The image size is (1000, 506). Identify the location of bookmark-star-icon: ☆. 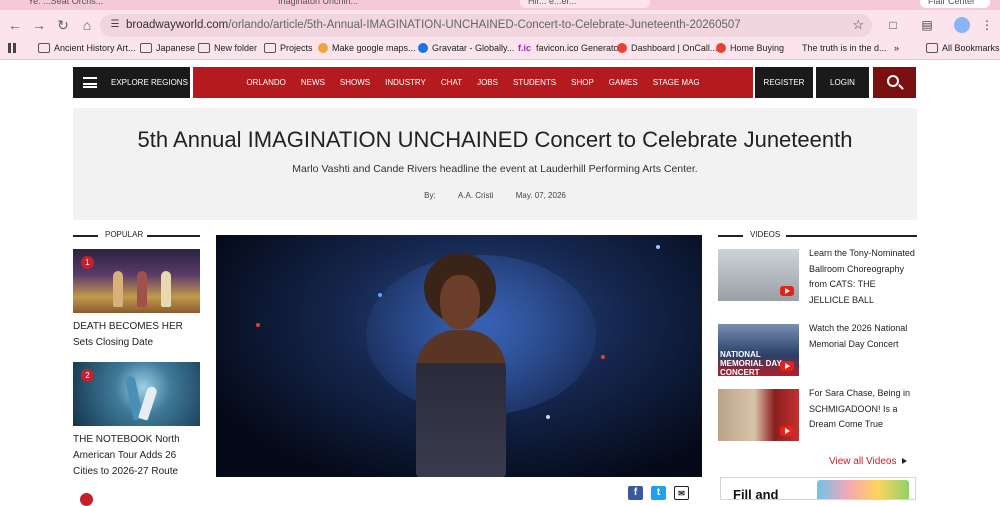
(858, 25).